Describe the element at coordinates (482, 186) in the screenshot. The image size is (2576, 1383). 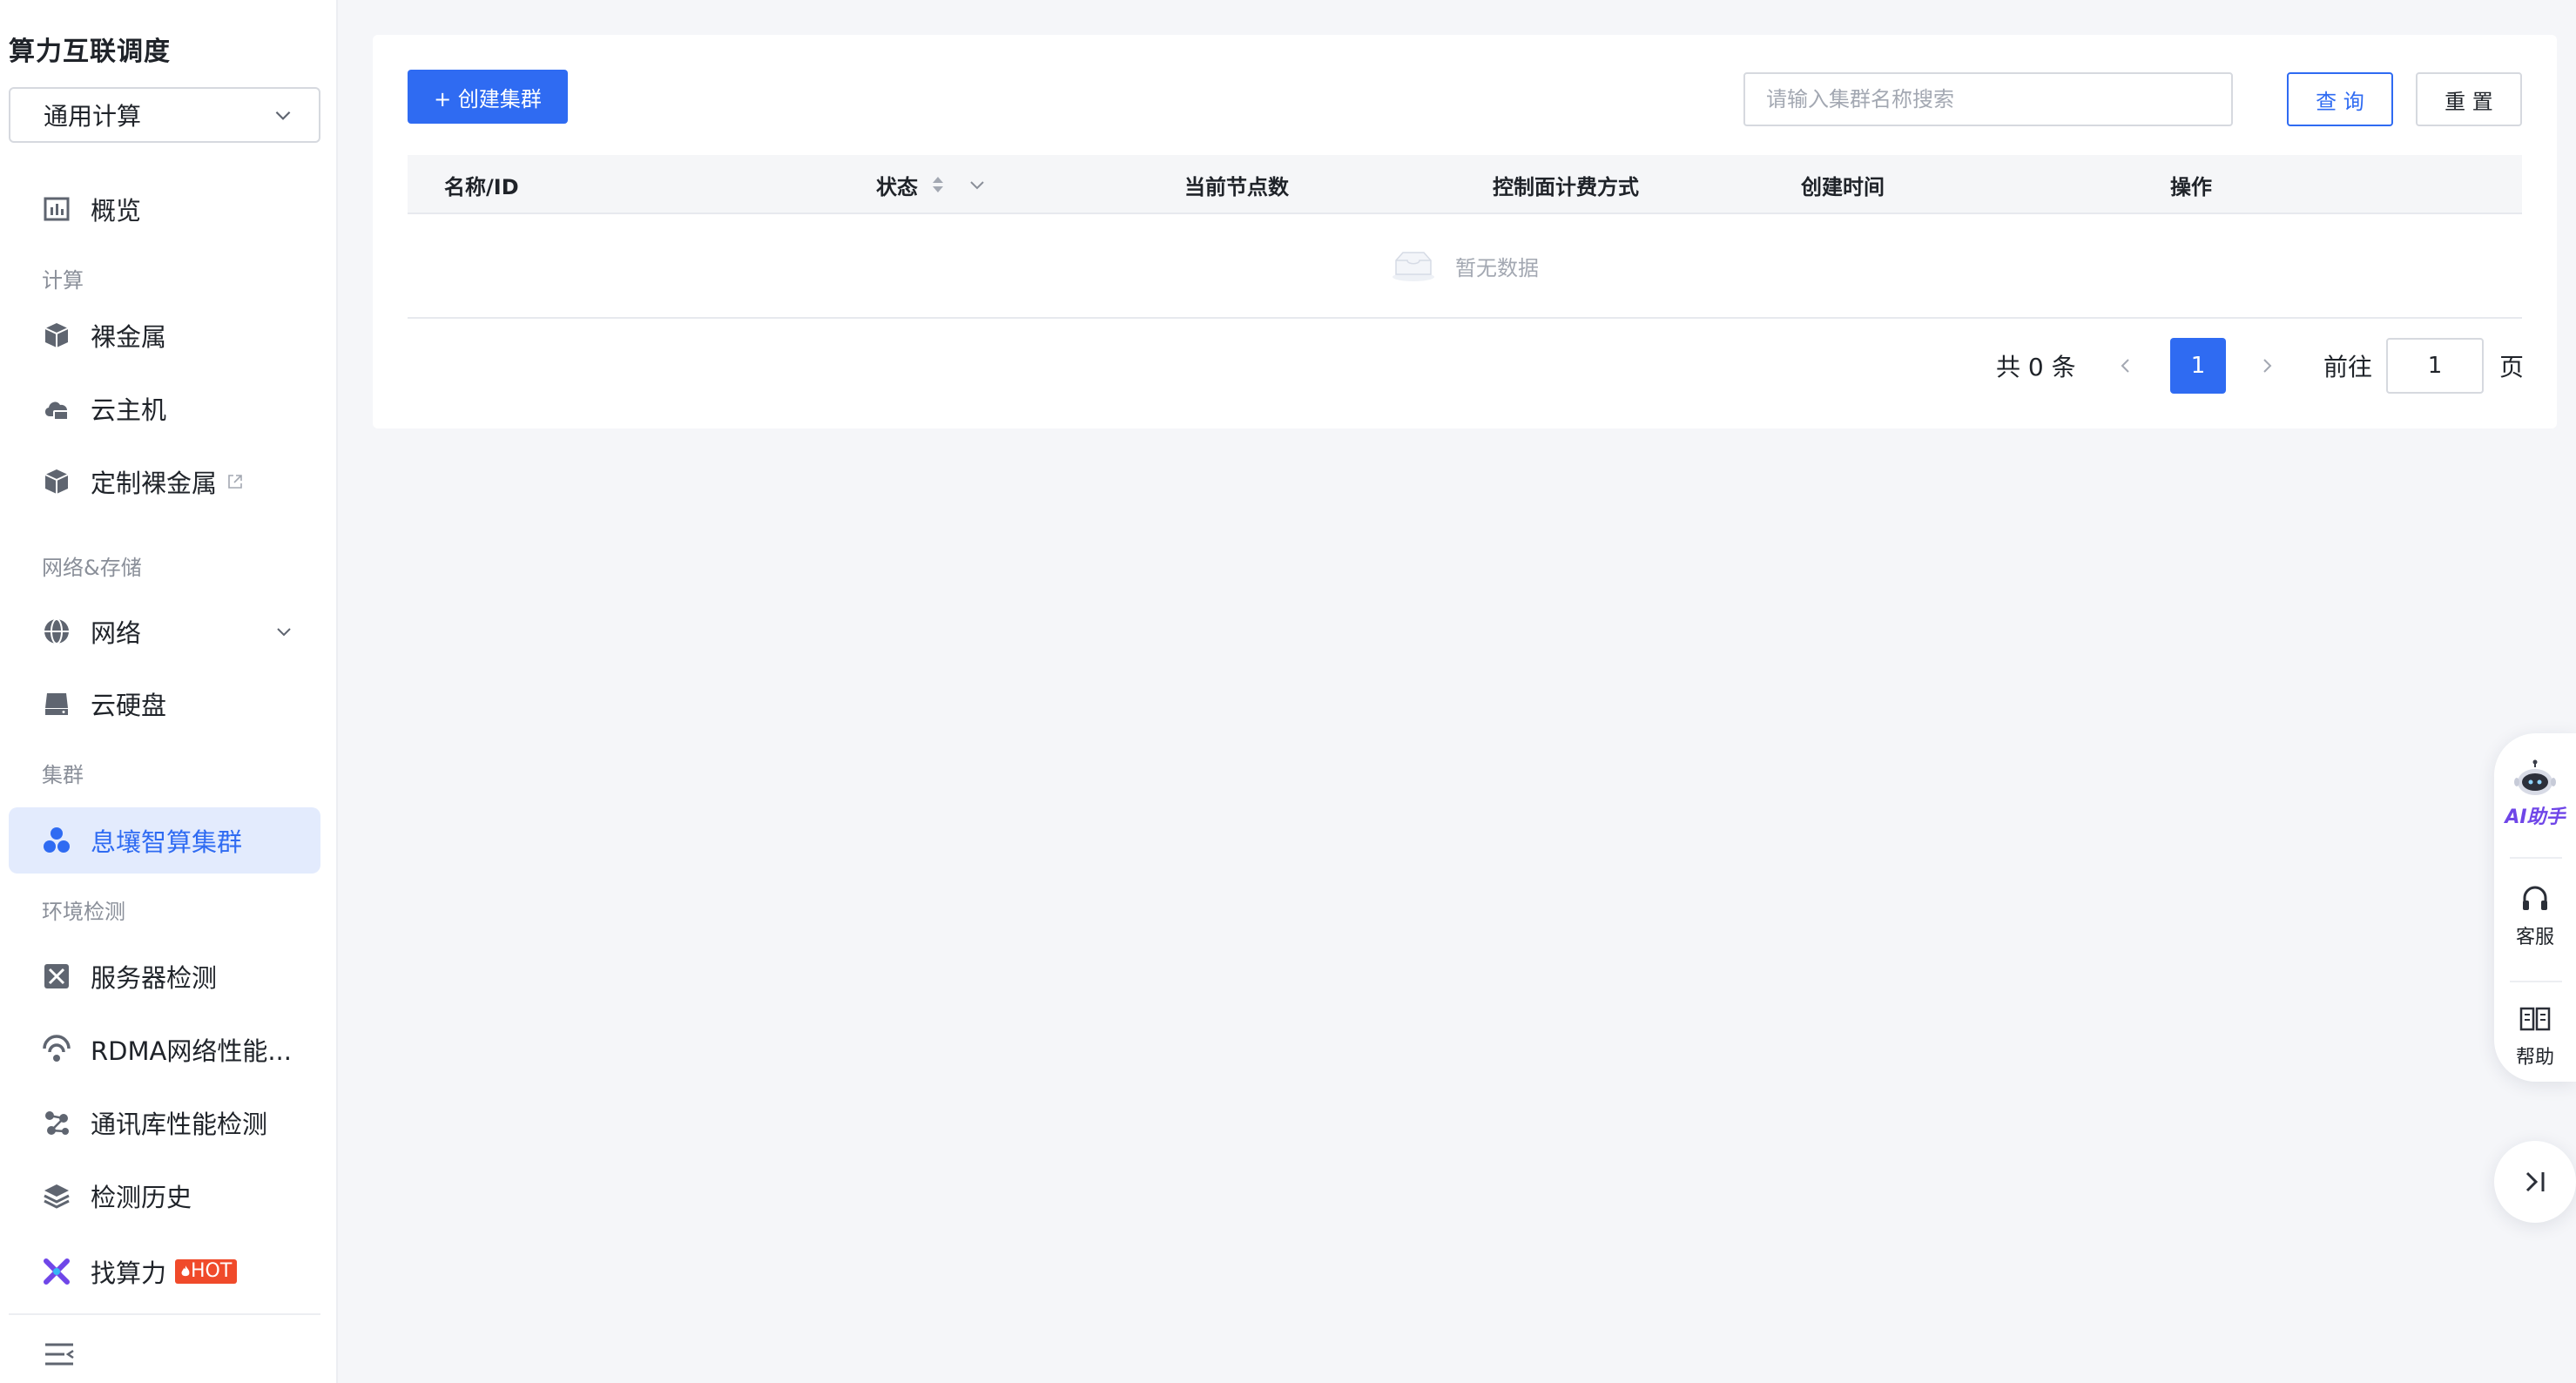
I see `column-header-name: 名称/ID` at that location.